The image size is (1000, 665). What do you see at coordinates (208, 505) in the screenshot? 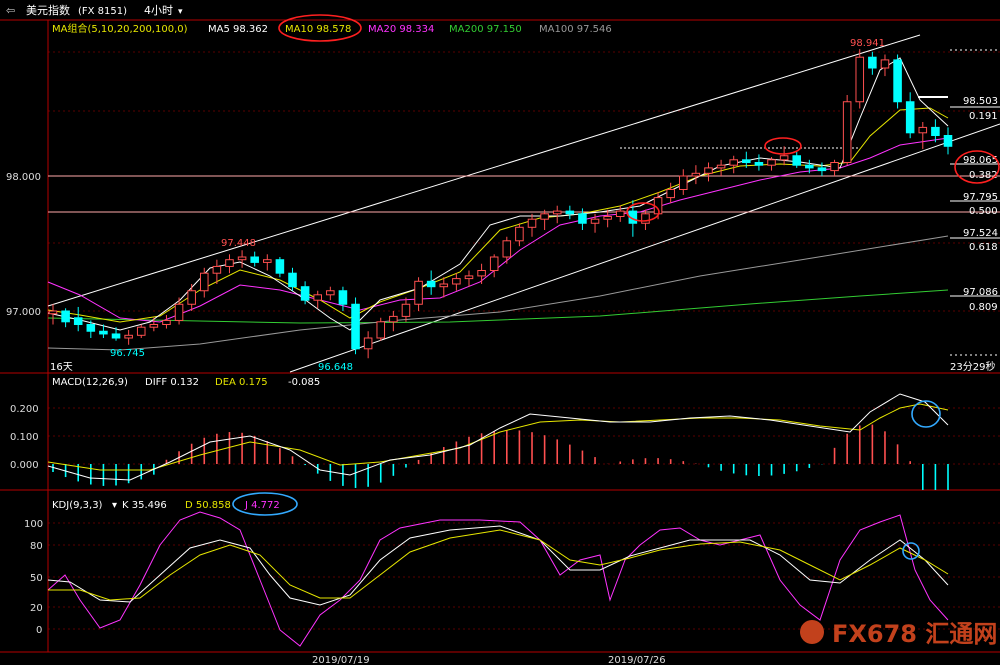
I see `kdj-d: D 50.858` at bounding box center [208, 505].